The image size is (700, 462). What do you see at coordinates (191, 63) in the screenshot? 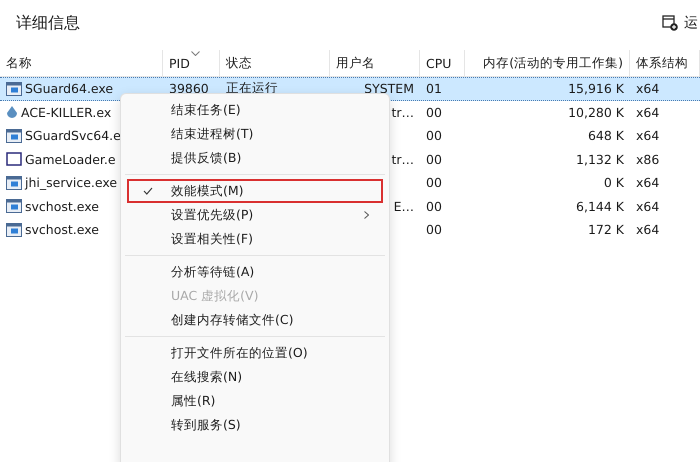
I see `column-header: PID` at bounding box center [191, 63].